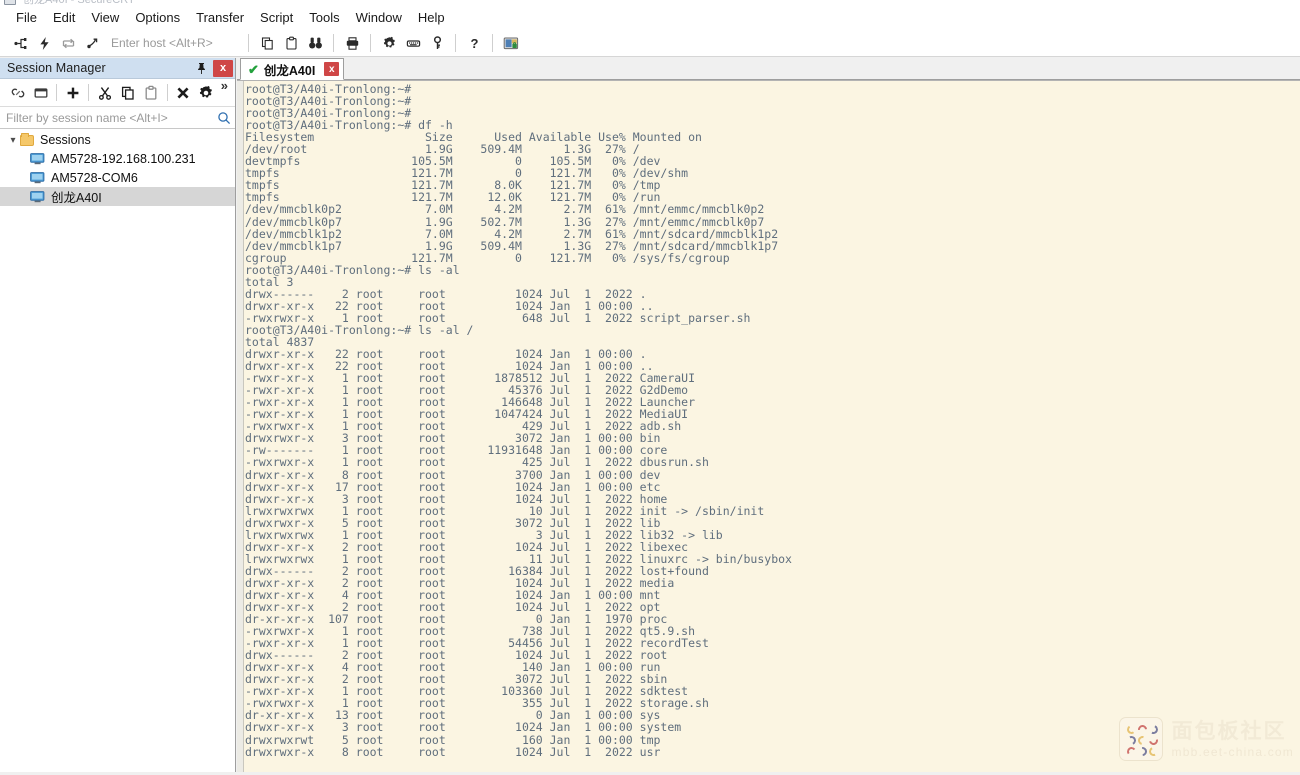 The width and height of the screenshot is (1300, 775). What do you see at coordinates (26, 17) in the screenshot?
I see `menu-file: File` at bounding box center [26, 17].